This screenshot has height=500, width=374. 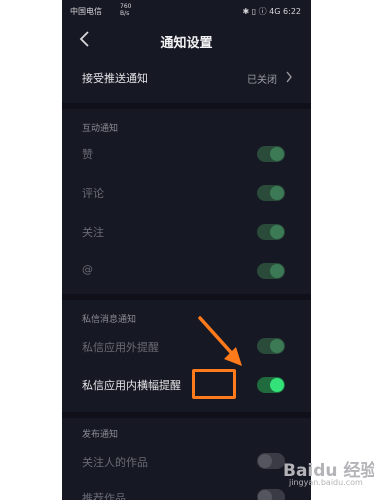 What do you see at coordinates (100, 129) in the screenshot?
I see `section-title-interaction: 互动通知` at bounding box center [100, 129].